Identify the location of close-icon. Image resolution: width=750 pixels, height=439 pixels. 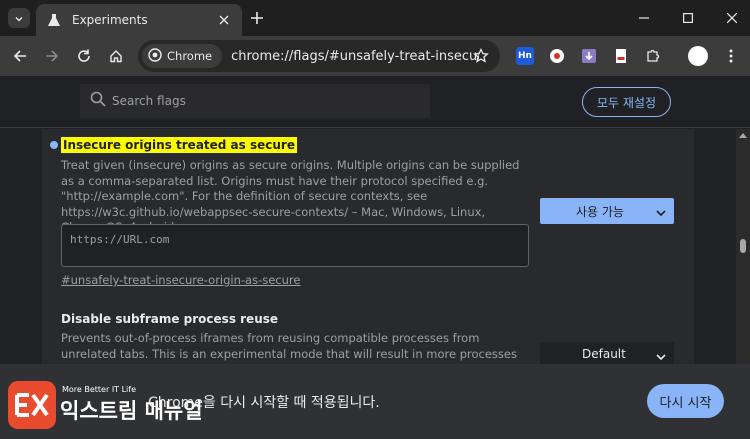
(224, 20).